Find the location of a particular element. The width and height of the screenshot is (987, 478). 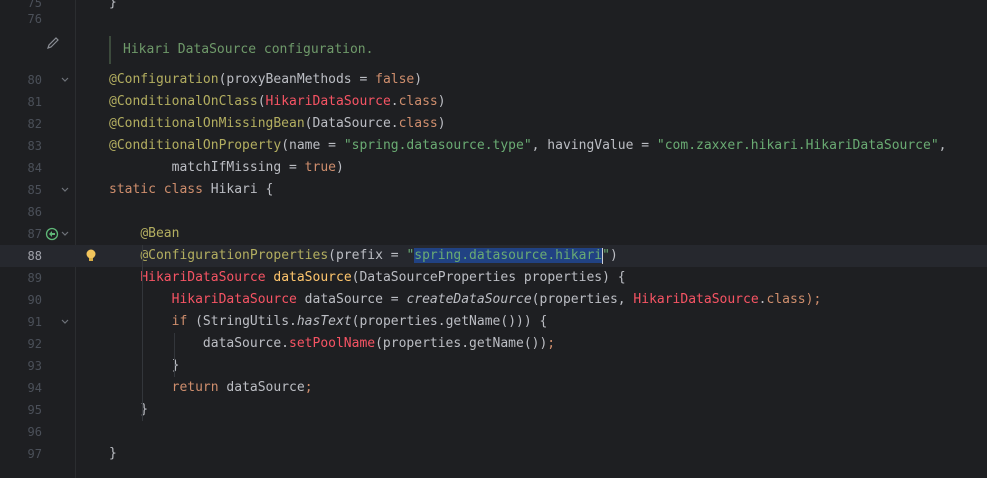

code-token: static class is located at coordinates (160, 189).